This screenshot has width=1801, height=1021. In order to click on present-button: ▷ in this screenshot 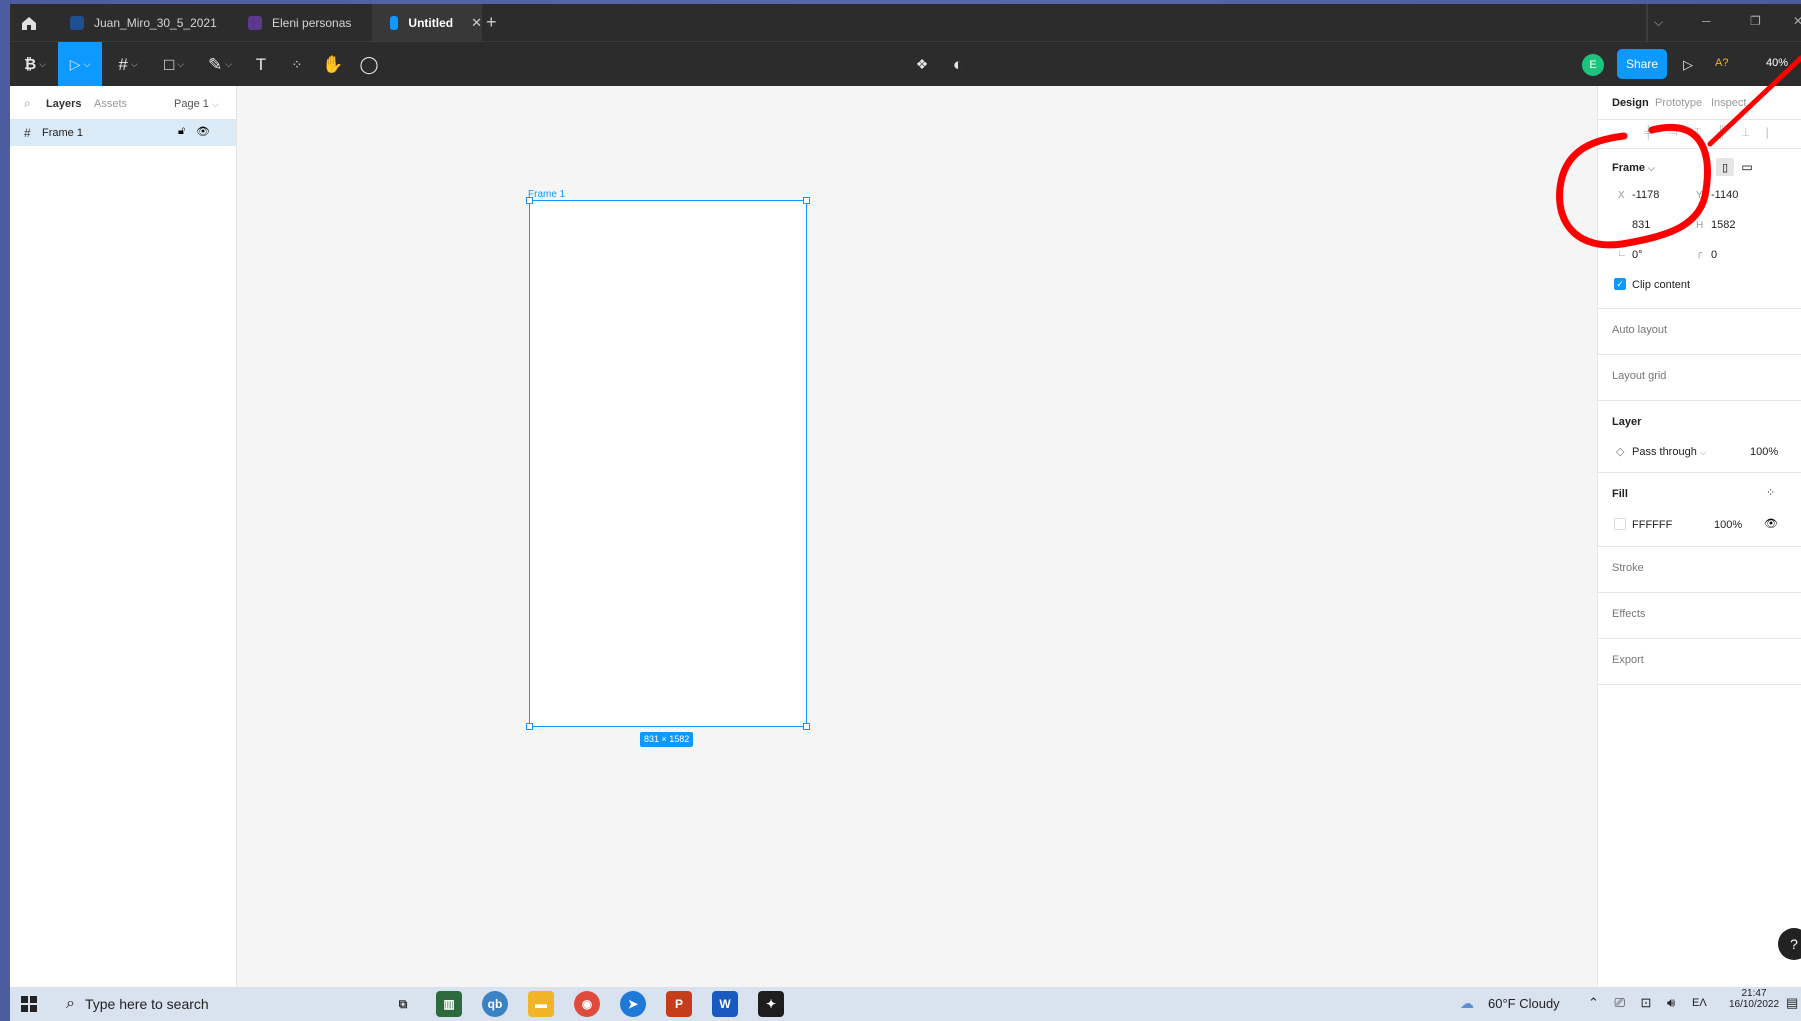, I will do `click(1688, 64)`.